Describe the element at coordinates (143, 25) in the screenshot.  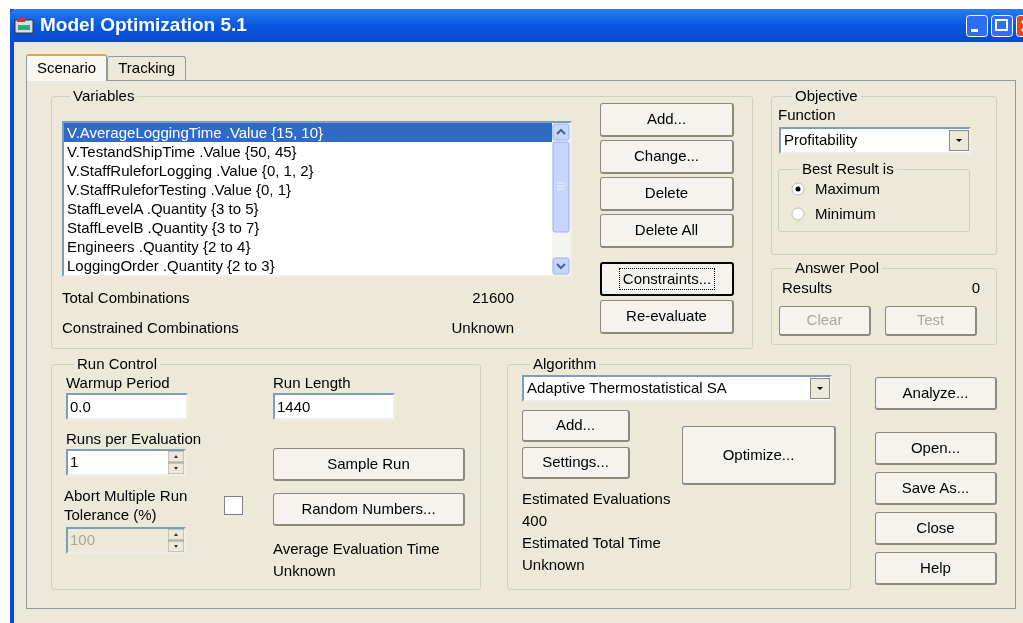
I see `window-title: Model Optimization 5.1` at that location.